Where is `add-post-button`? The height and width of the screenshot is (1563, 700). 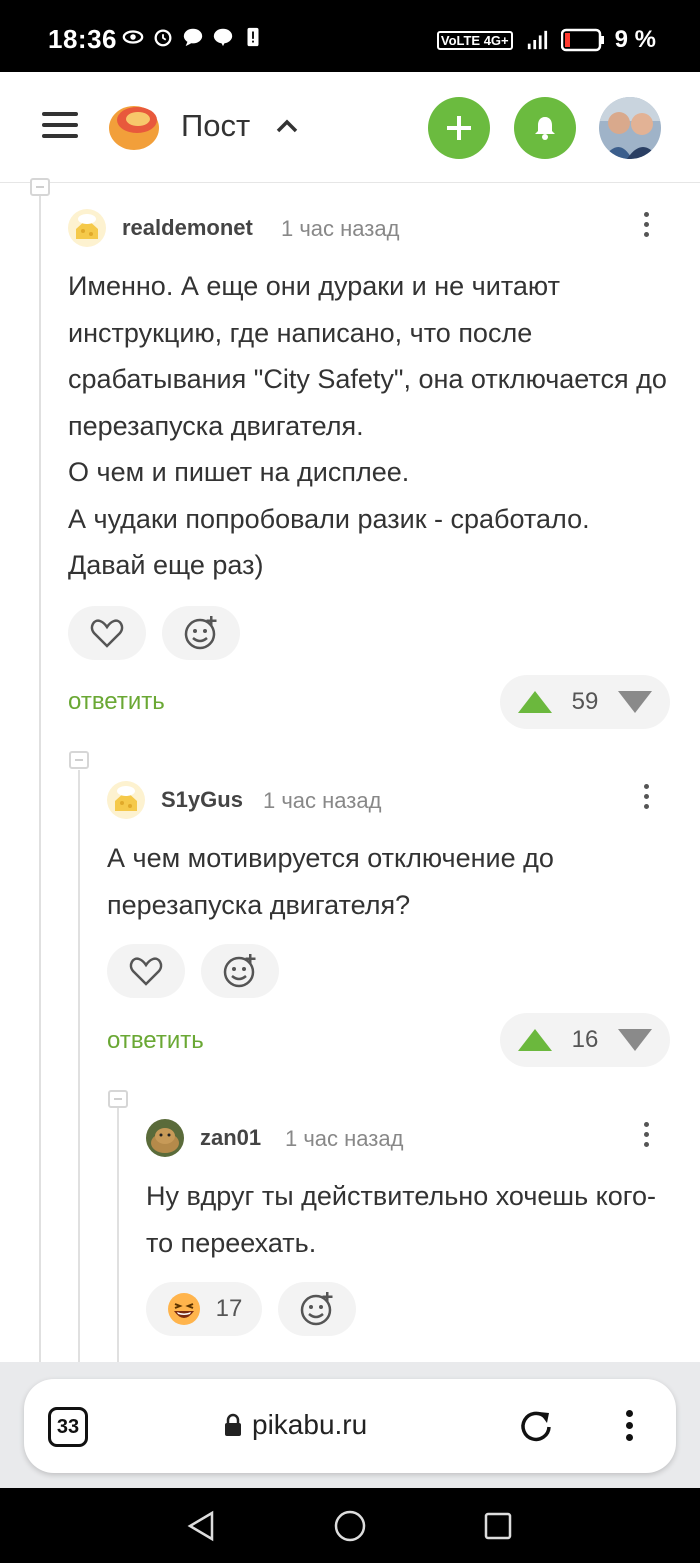
add-post-button is located at coordinates (459, 128).